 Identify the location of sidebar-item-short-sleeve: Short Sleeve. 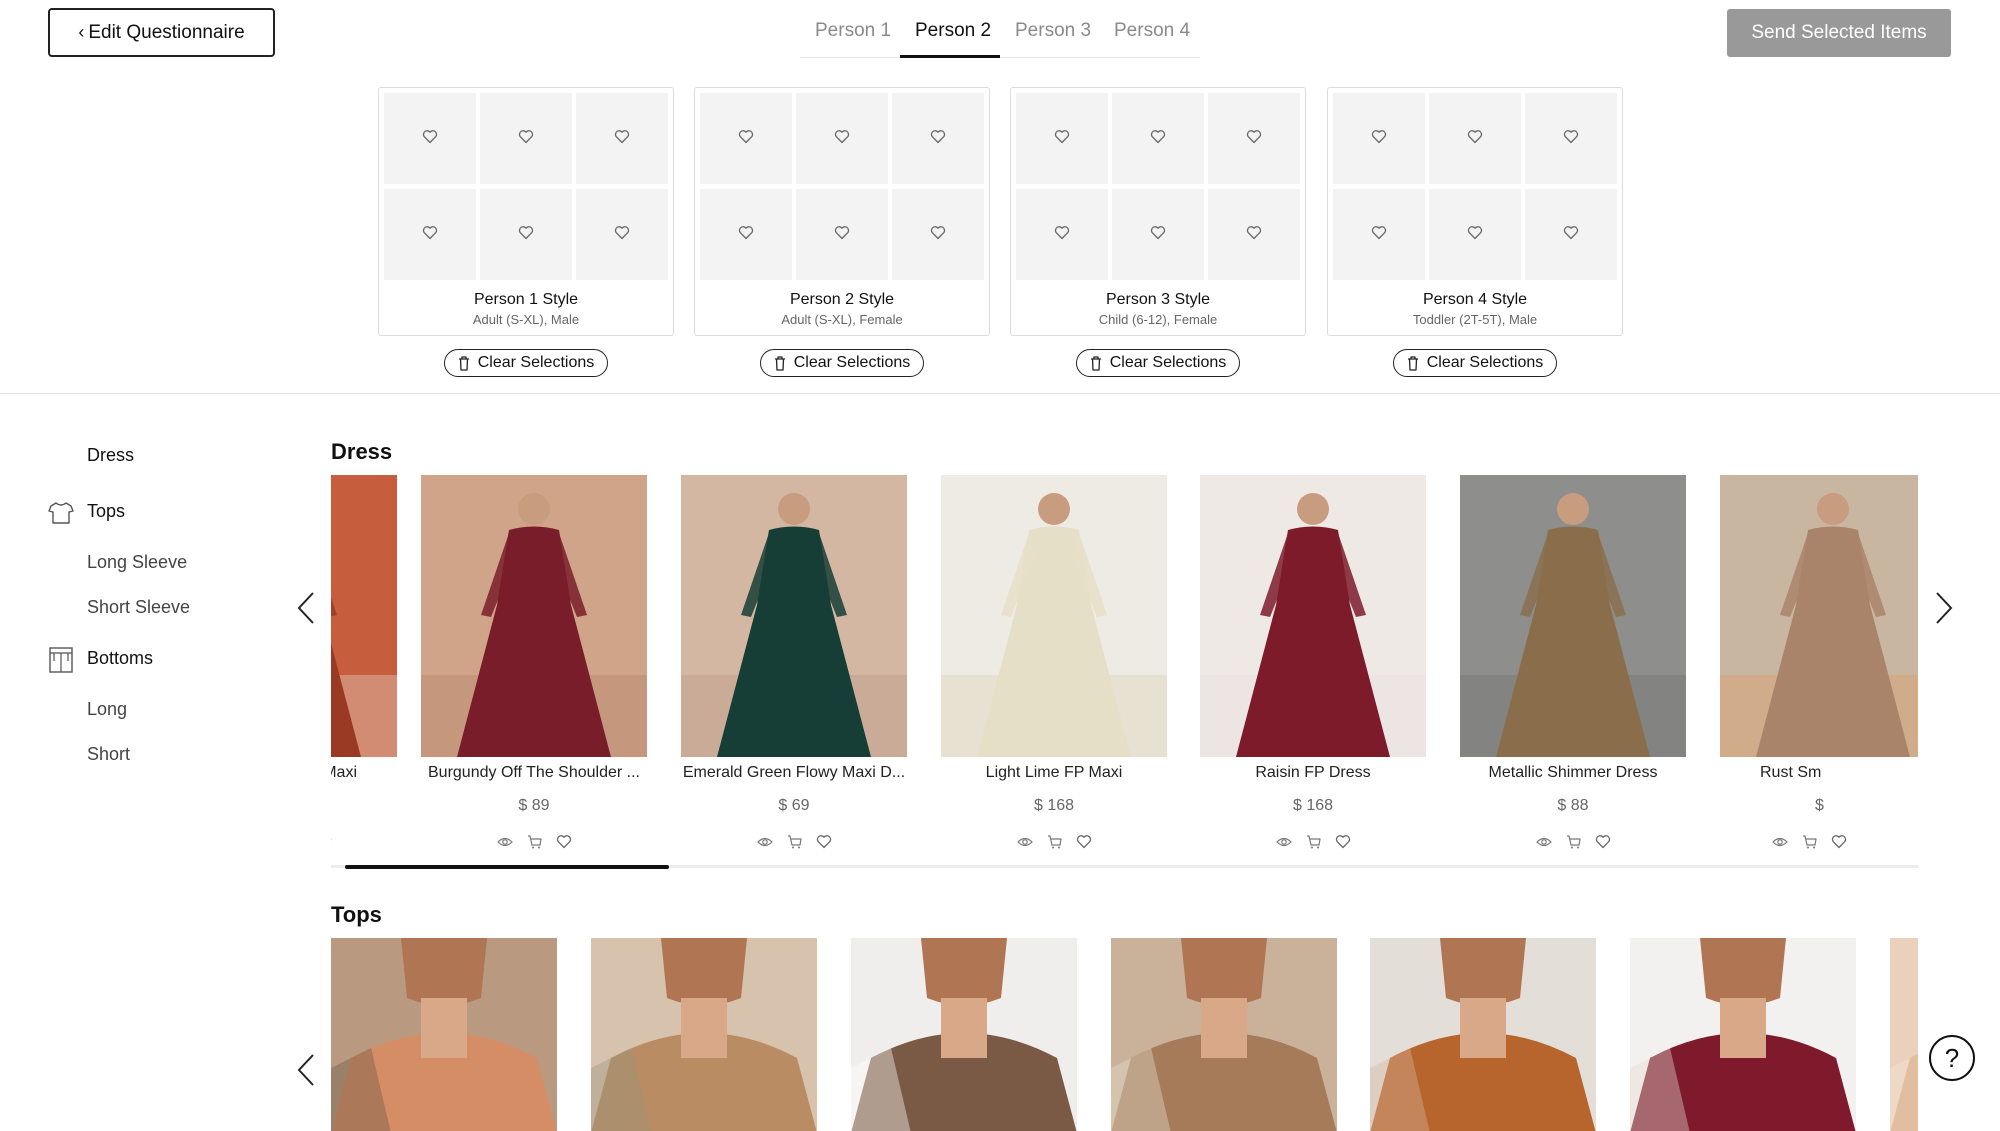
(138, 607).